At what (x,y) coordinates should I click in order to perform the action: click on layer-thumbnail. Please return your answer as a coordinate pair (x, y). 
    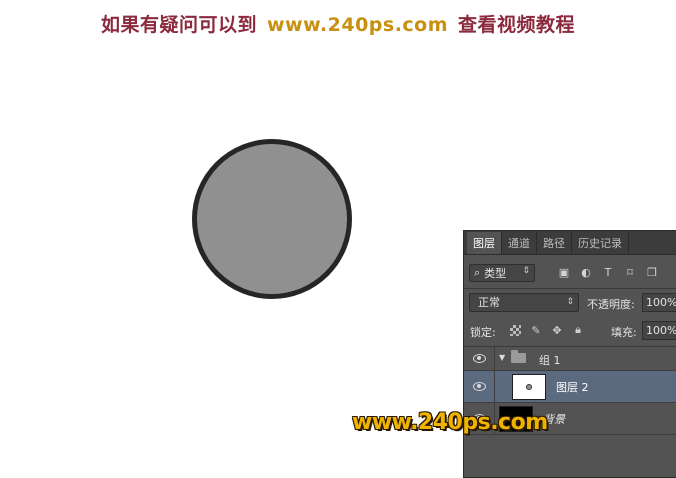
    Looking at the image, I should click on (529, 387).